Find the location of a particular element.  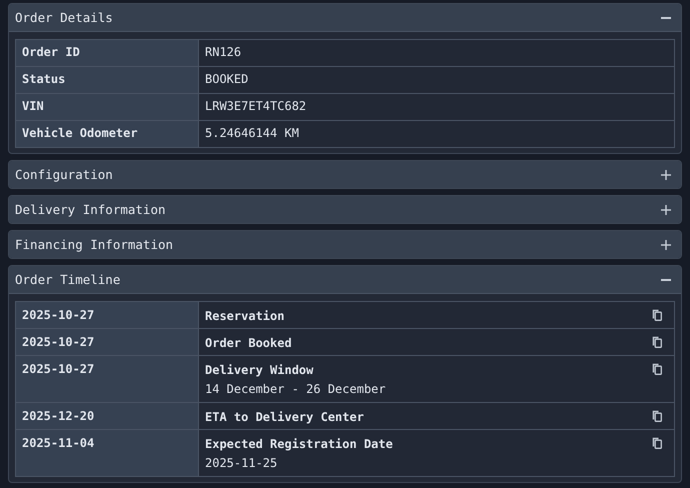

field-label: Order ID is located at coordinates (107, 53).